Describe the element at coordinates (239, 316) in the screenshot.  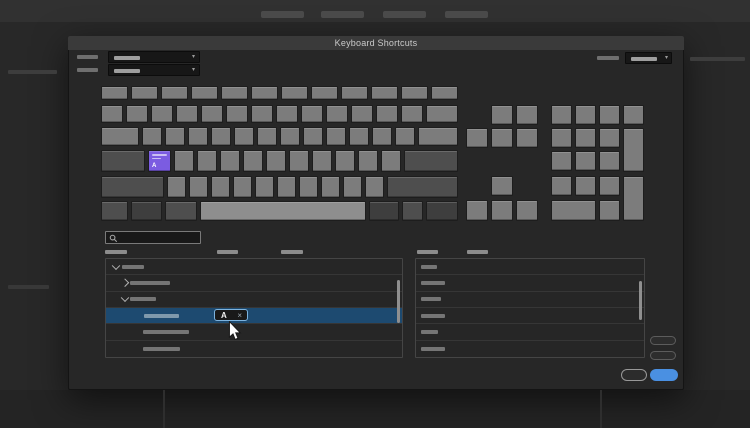
I see `remove-shortcut-icon: ×` at that location.